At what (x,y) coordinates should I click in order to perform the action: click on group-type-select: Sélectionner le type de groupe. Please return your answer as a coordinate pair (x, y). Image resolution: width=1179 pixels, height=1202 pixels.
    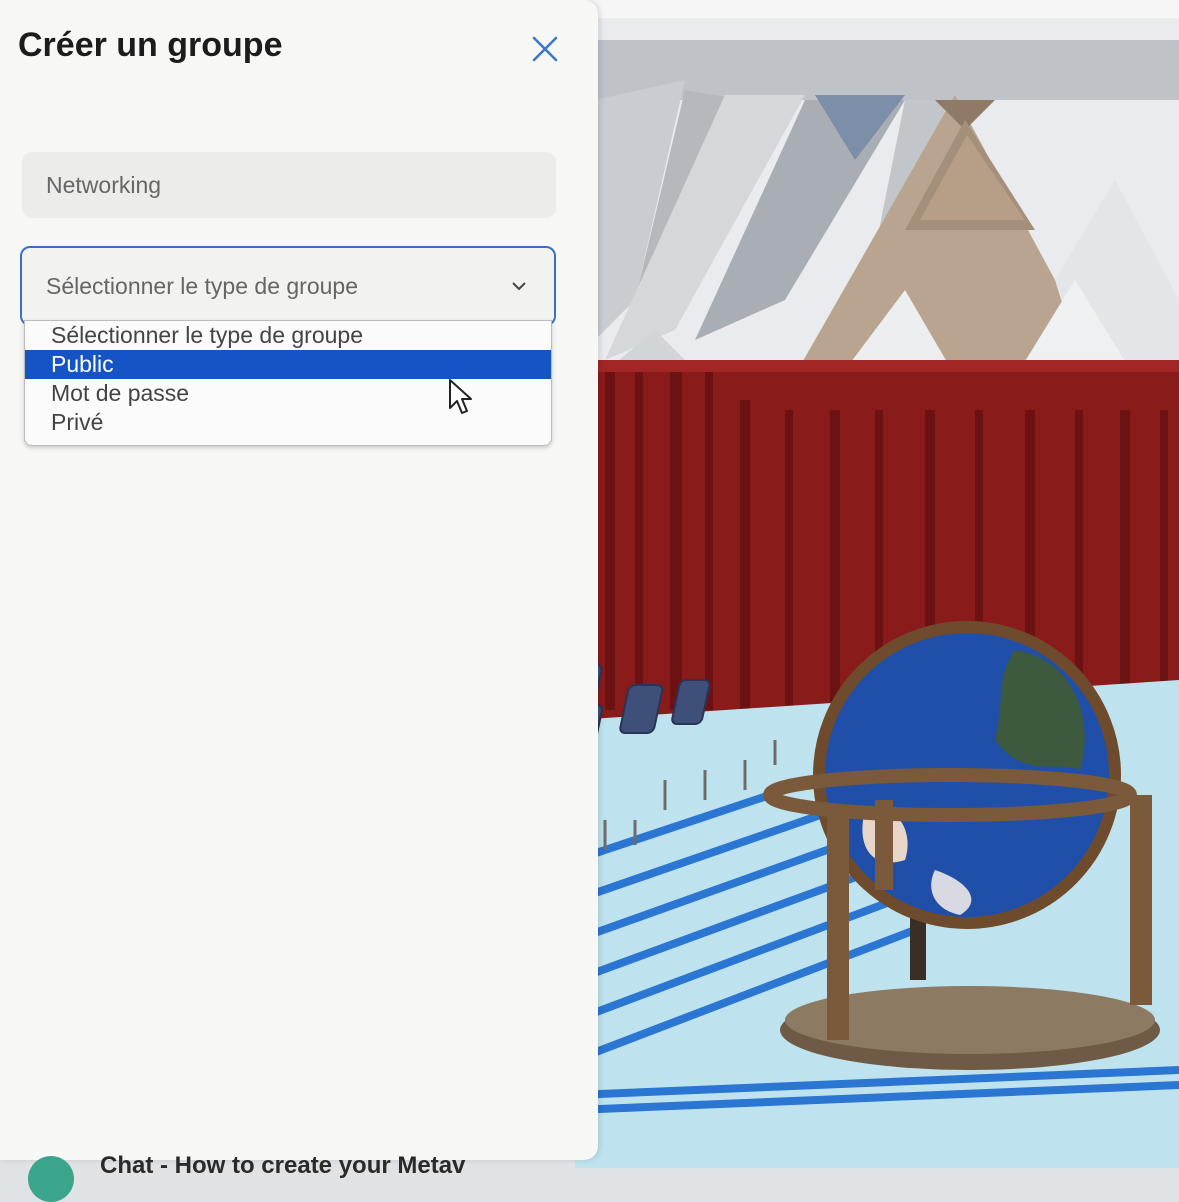
    Looking at the image, I should click on (288, 286).